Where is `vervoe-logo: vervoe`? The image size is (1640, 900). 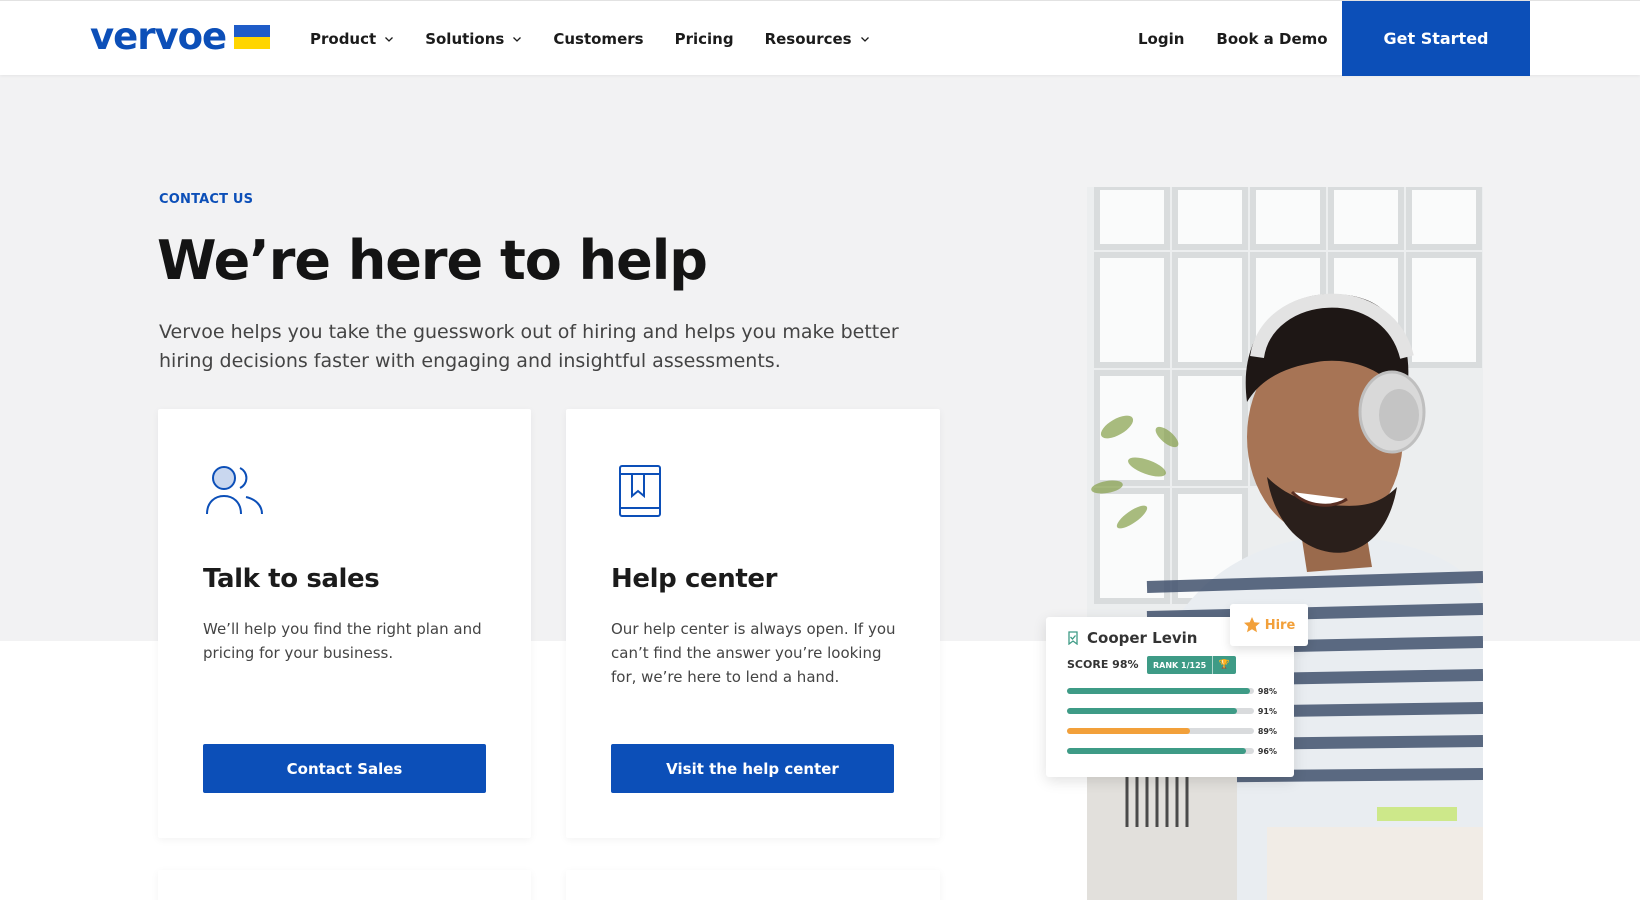
vervoe-logo: vervoe is located at coordinates (180, 36).